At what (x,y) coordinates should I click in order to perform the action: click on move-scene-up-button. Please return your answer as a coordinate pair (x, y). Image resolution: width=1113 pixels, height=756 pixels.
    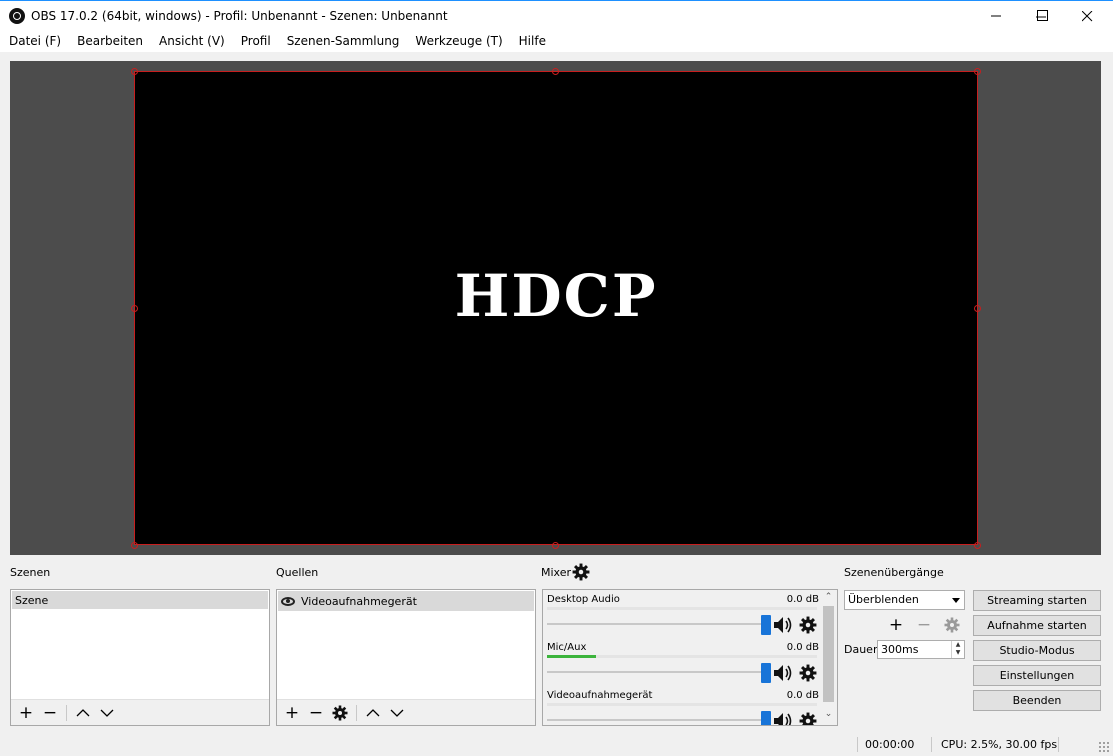
    Looking at the image, I should click on (83, 713).